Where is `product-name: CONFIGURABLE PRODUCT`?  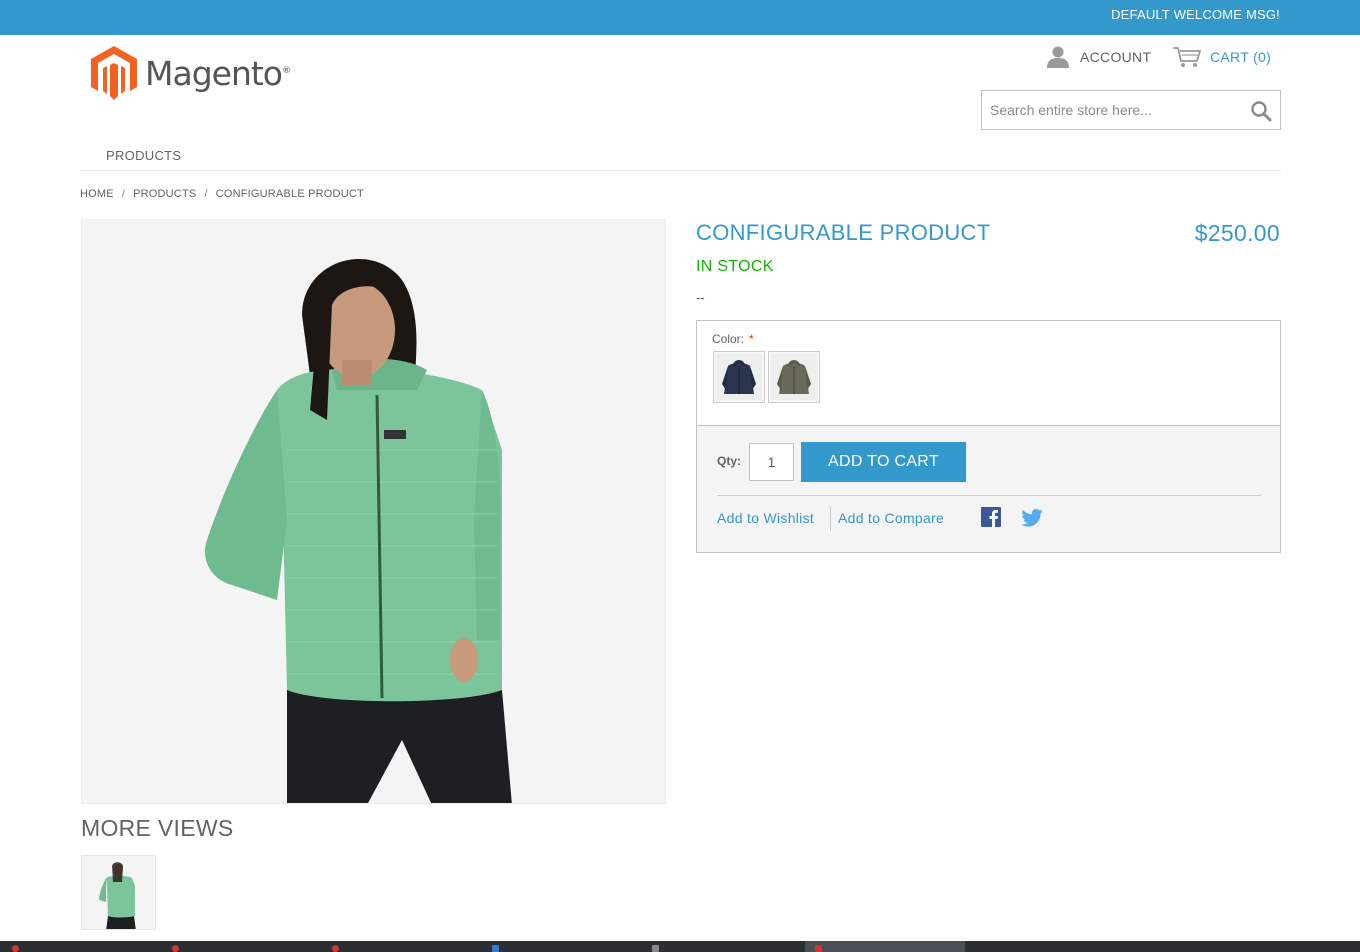
product-name: CONFIGURABLE PRODUCT is located at coordinates (843, 232).